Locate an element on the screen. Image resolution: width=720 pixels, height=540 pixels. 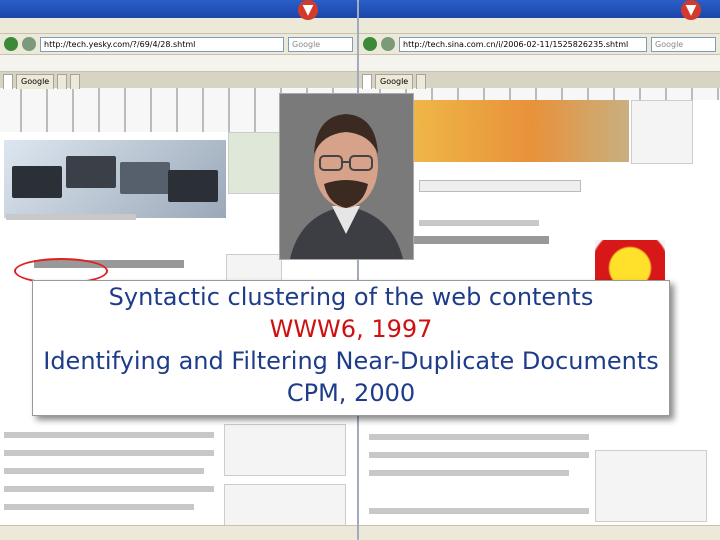
left-bookmarks-bar is located at coordinates (178, 63).